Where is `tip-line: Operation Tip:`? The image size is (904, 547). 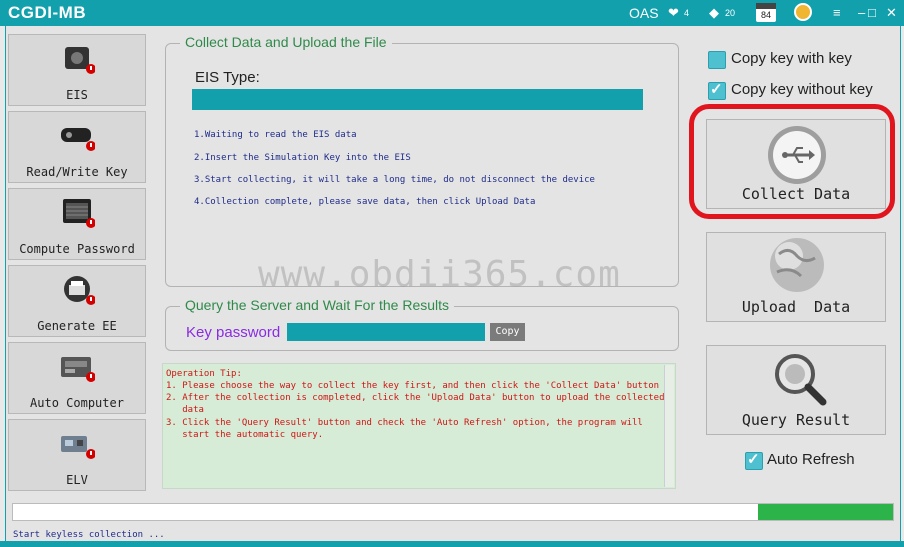 tip-line: Operation Tip: is located at coordinates (204, 374).